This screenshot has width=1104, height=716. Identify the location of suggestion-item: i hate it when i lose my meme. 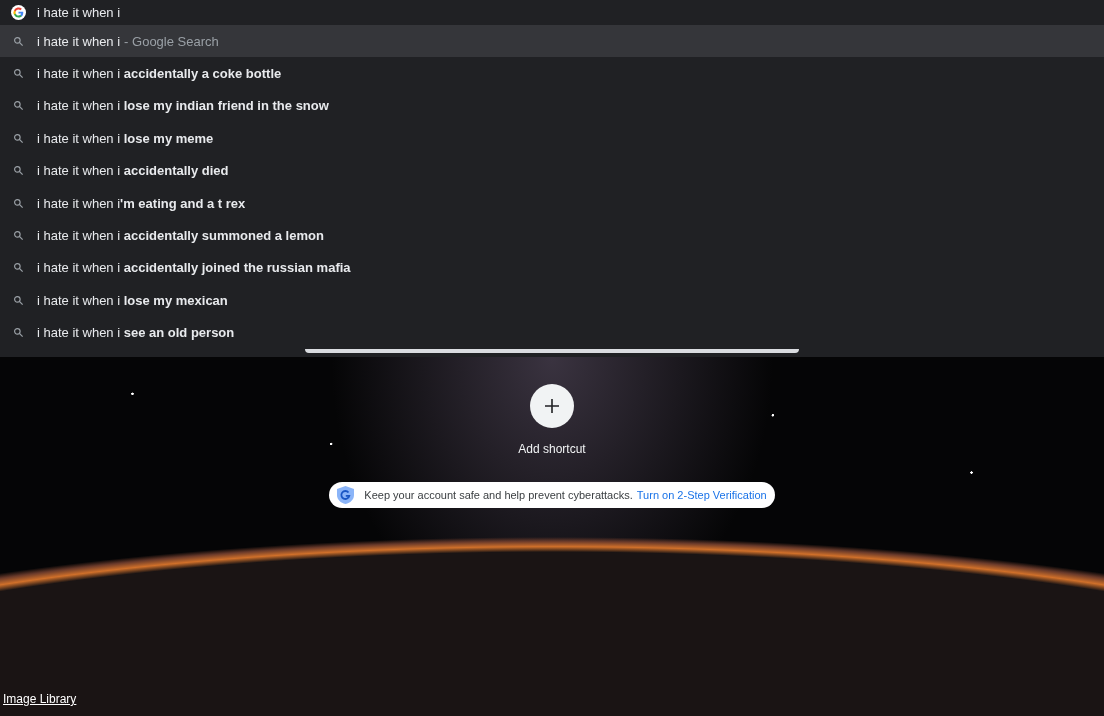
(552, 138).